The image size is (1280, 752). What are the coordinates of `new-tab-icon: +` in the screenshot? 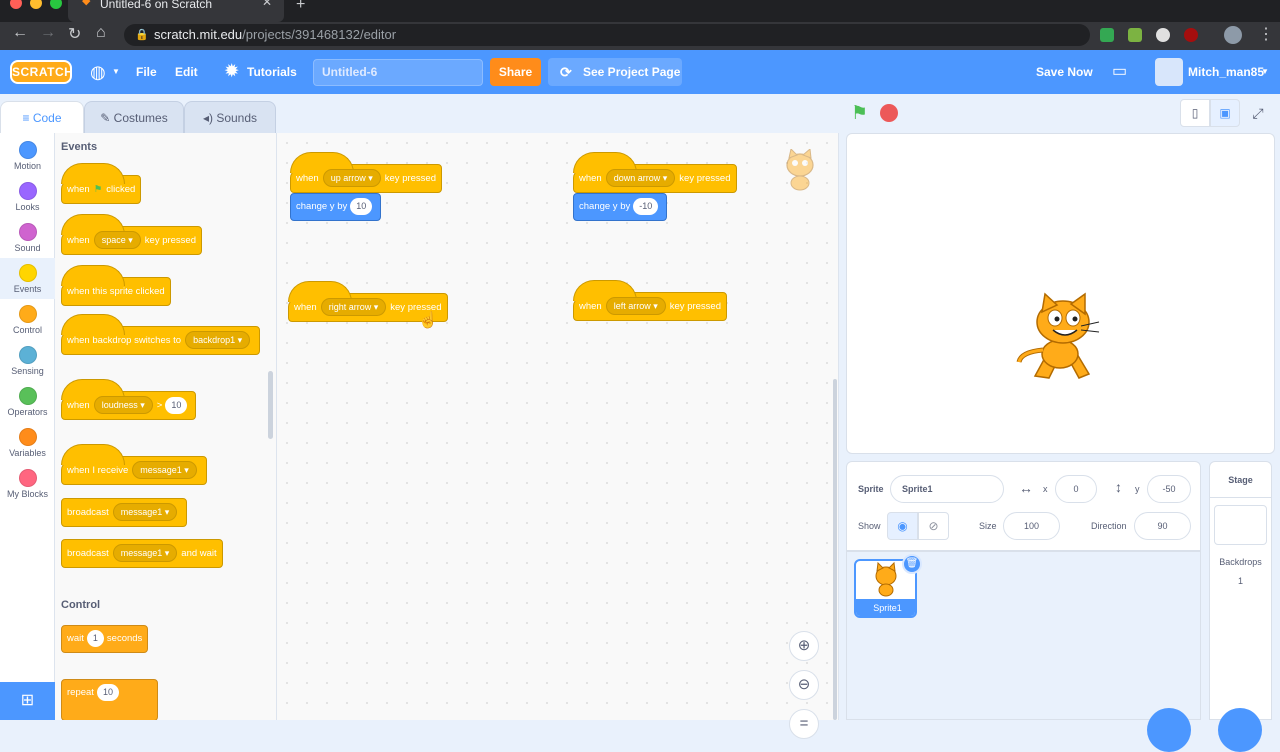 It's located at (300, 7).